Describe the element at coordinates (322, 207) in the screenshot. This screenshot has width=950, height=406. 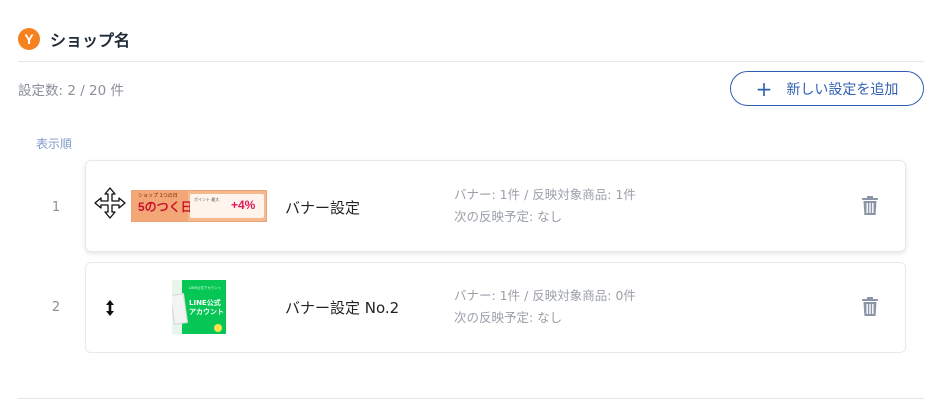
I see `banner-setting-name: バナー設定` at that location.